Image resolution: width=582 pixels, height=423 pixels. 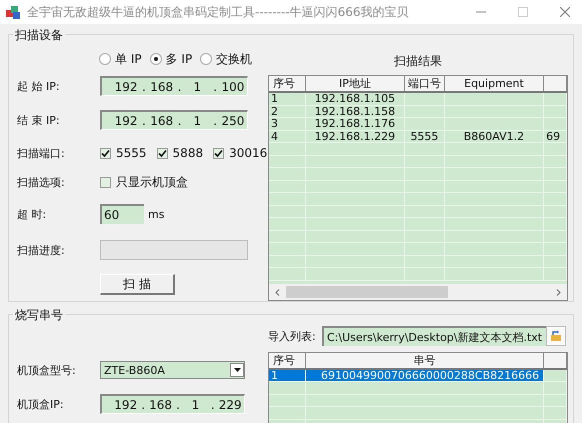 I want to click on field-label: 扫描选项:, so click(x=41, y=182).